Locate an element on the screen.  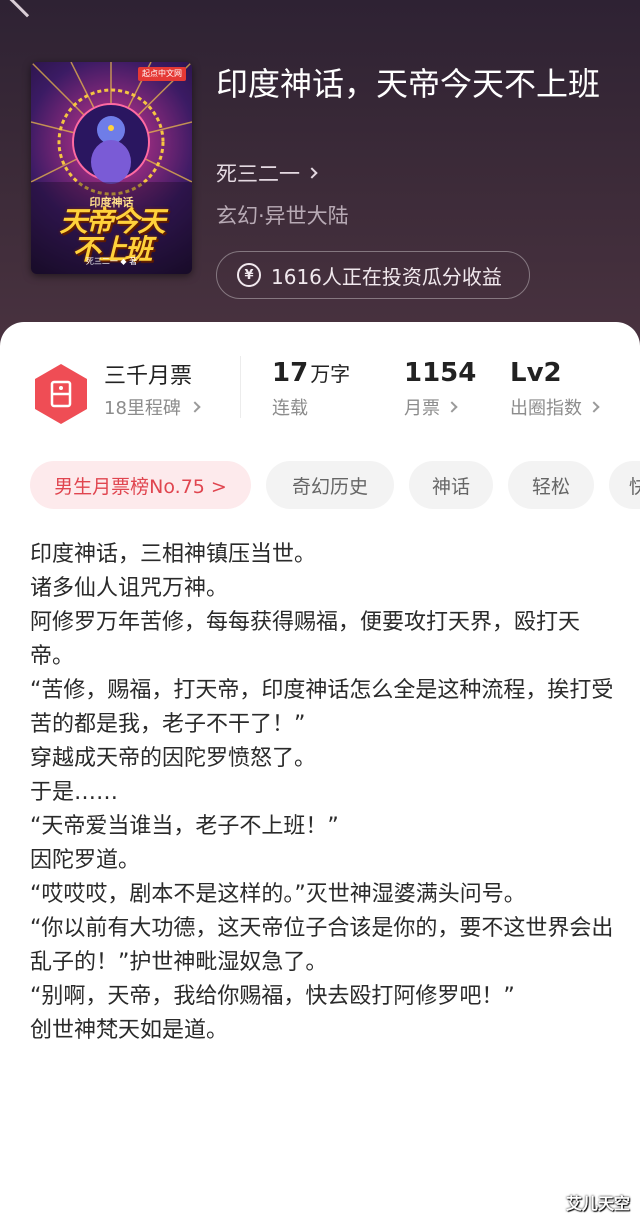
ticket-count-label: 月票 is located at coordinates (422, 408).